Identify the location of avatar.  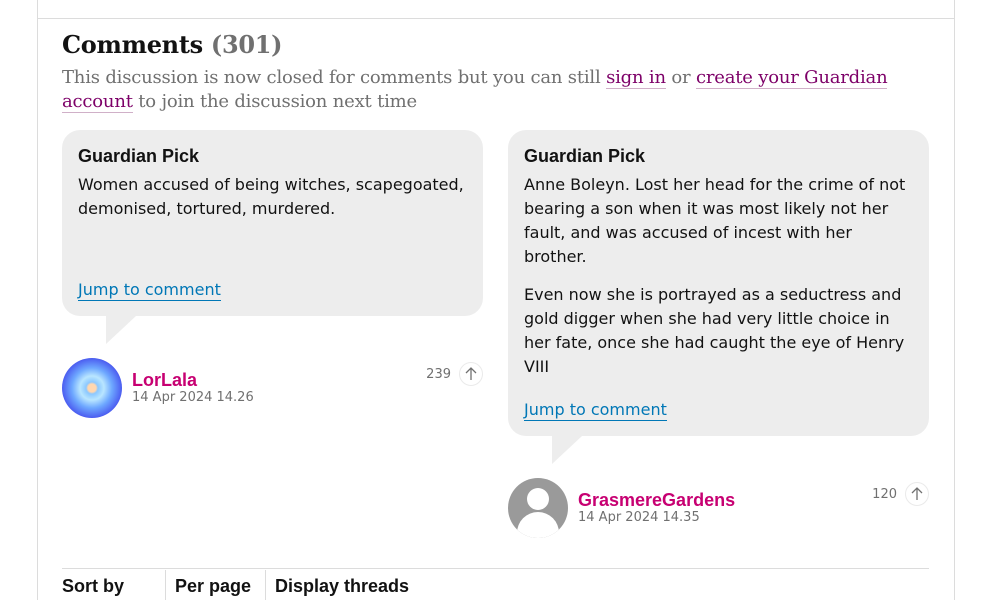
(92, 388).